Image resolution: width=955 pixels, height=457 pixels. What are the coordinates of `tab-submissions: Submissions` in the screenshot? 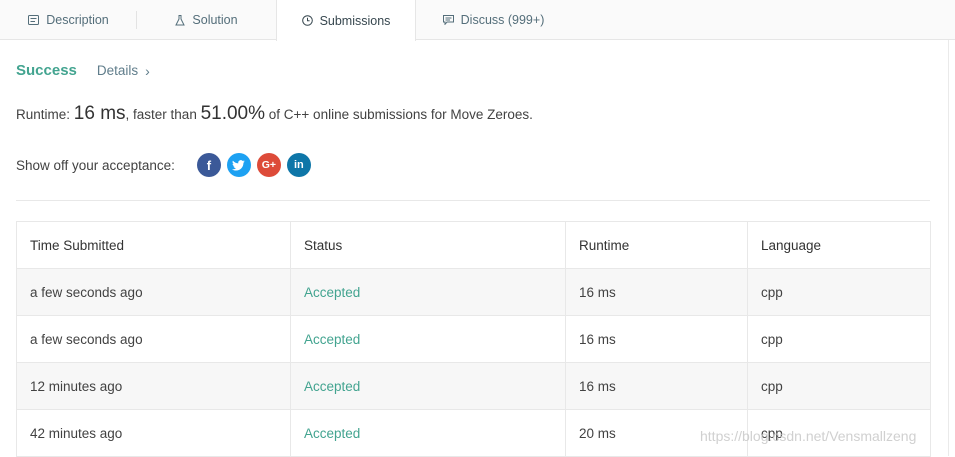 It's located at (346, 20).